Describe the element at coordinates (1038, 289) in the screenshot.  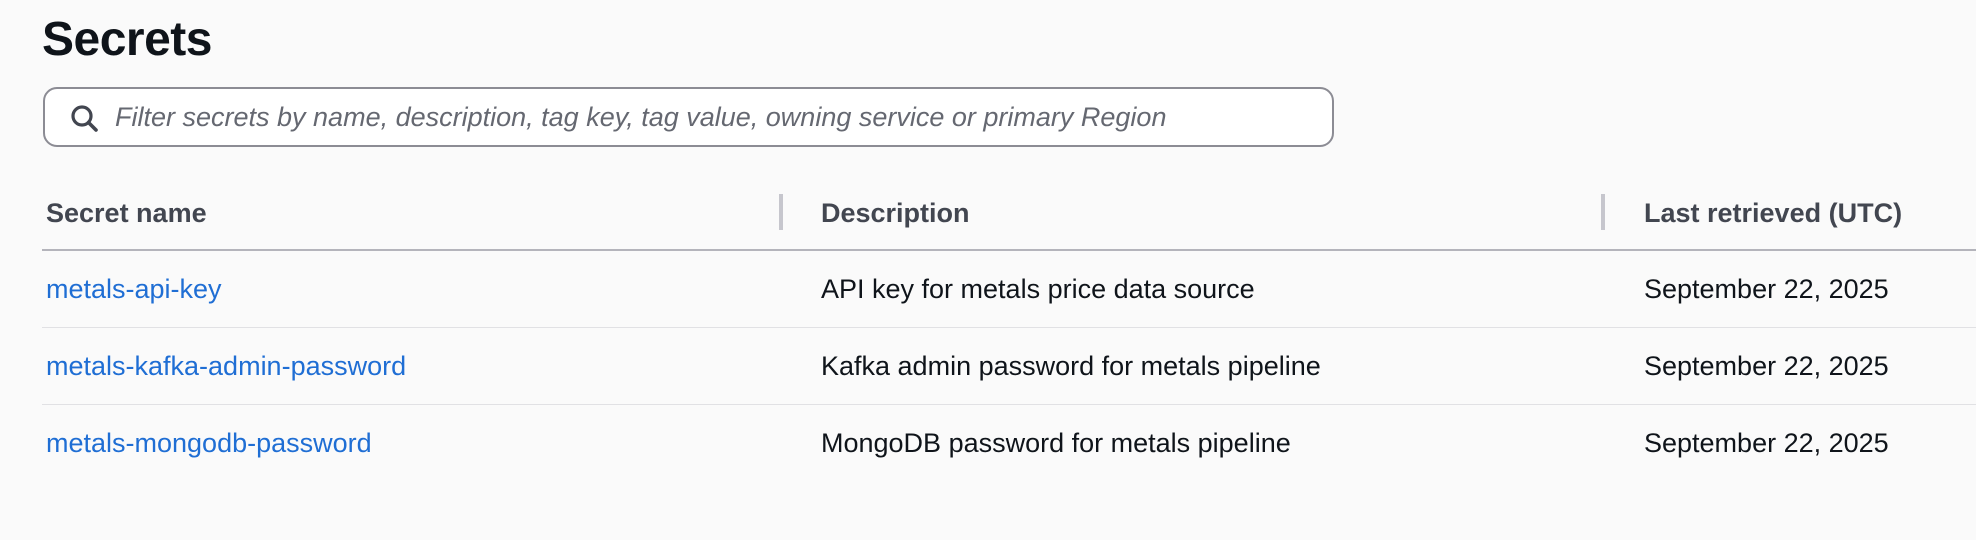
I see `secret-description: API key for metals price data source` at that location.